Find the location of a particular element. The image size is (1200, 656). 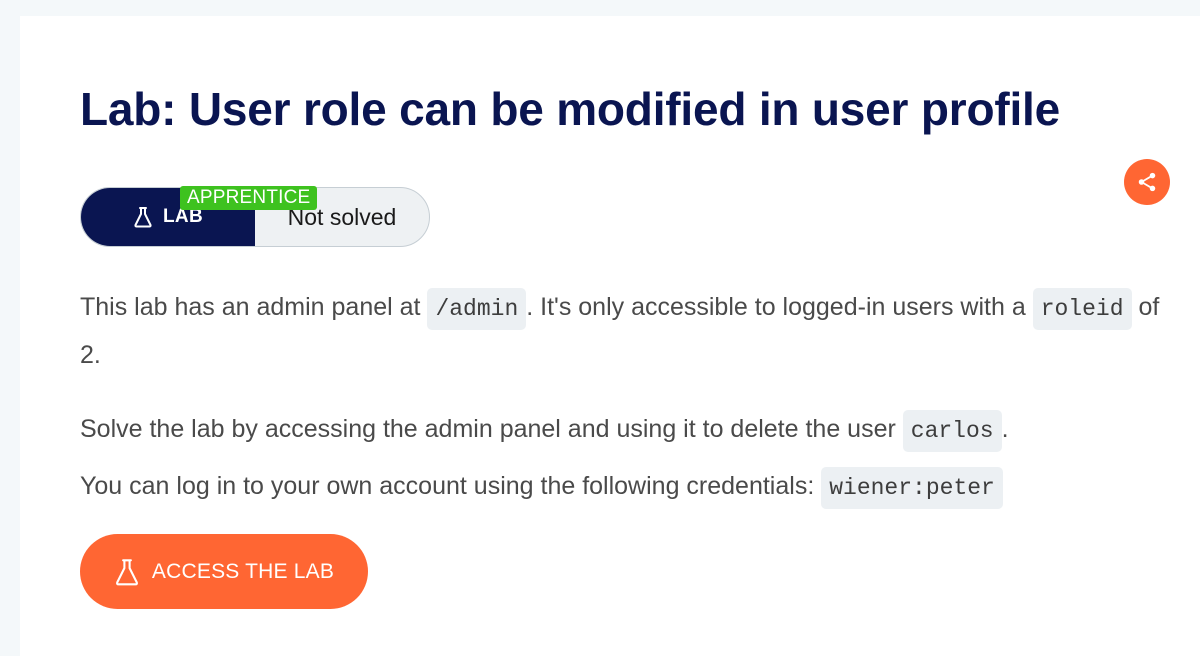

access-lab-label: ACCESS THE LAB is located at coordinates (243, 571).